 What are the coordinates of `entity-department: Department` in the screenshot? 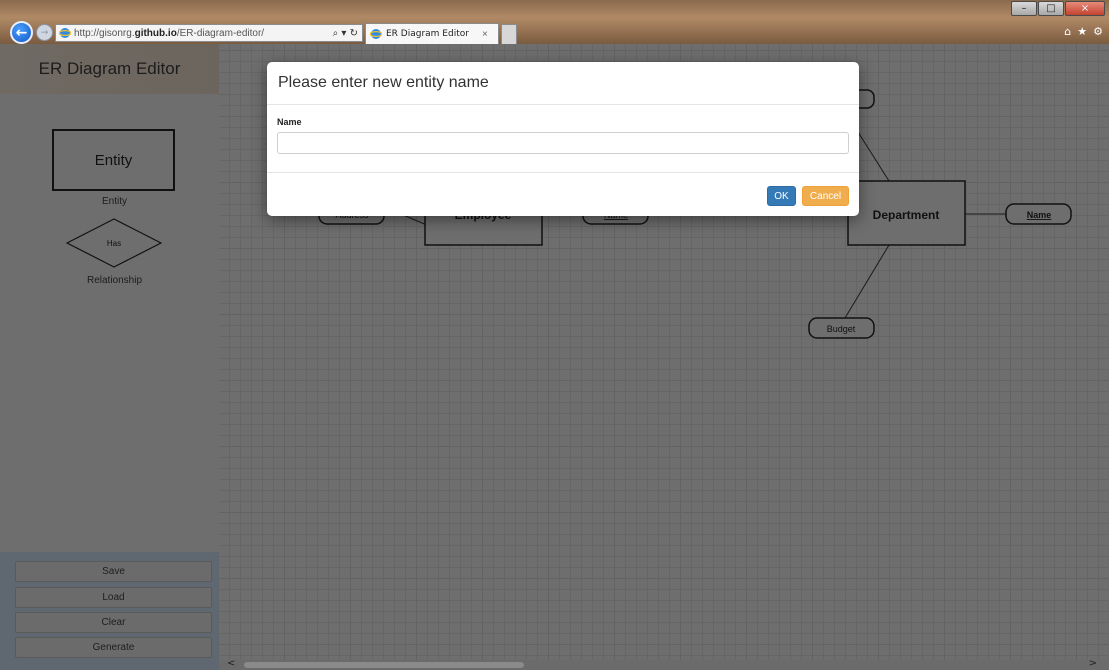 It's located at (906, 213).